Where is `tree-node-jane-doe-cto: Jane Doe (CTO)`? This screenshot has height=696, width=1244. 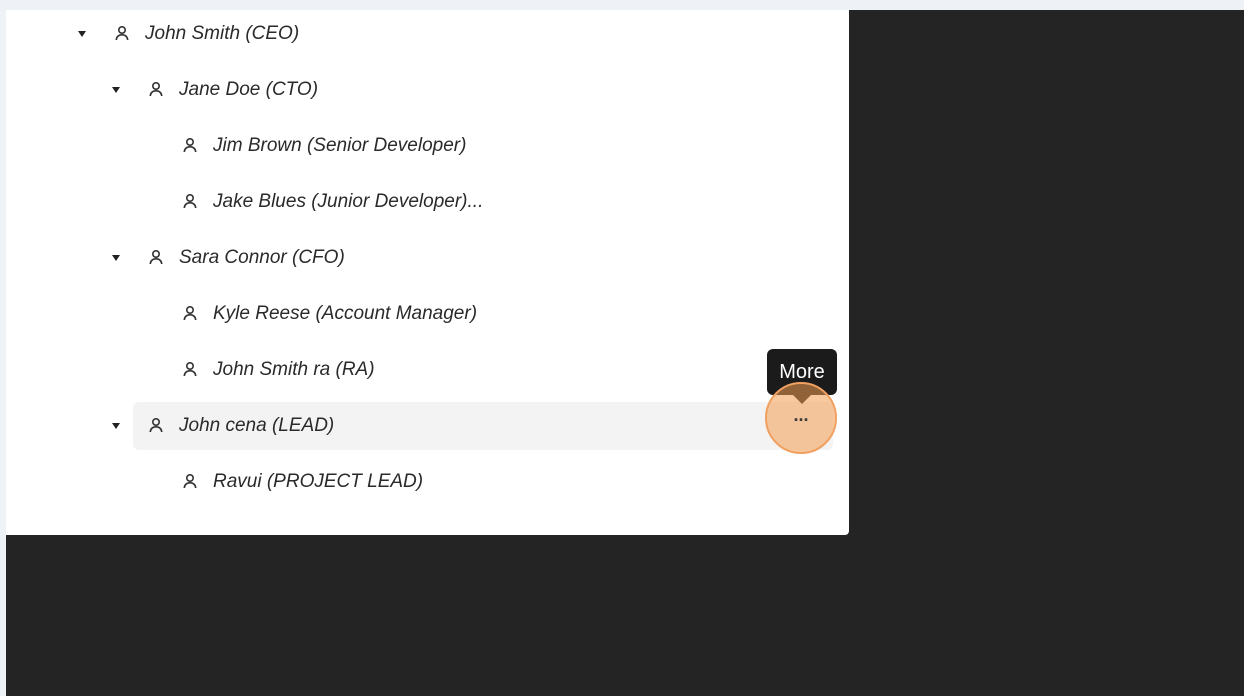
tree-node-jane-doe-cto: Jane Doe (CTO) is located at coordinates (473, 90).